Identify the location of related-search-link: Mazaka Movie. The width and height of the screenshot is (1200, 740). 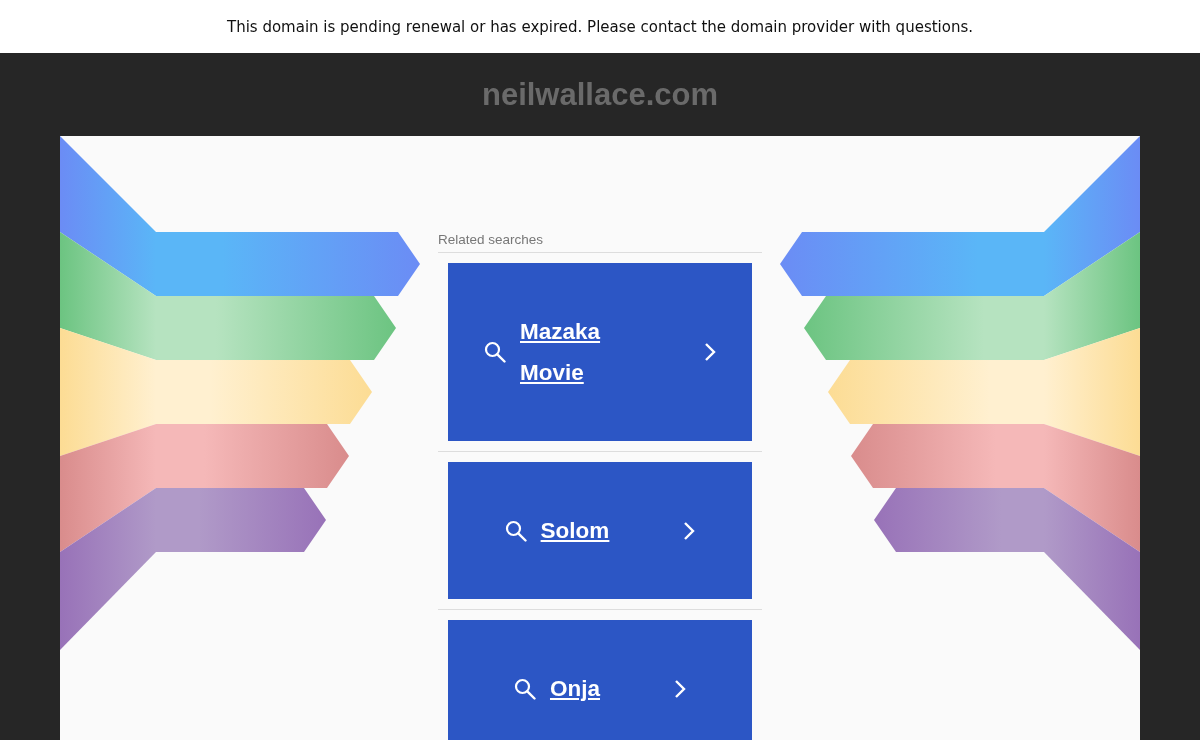
(600, 352).